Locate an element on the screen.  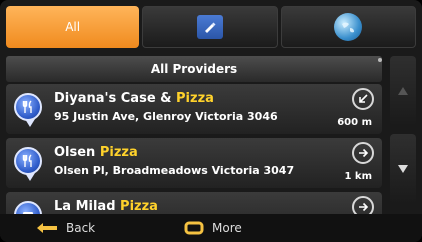
tab-all-label: All is located at coordinates (73, 27).